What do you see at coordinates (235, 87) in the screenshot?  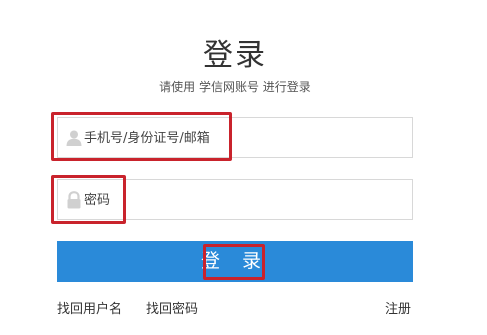 I see `page-subtitle: 请使用 学信网账号 进行登录` at bounding box center [235, 87].